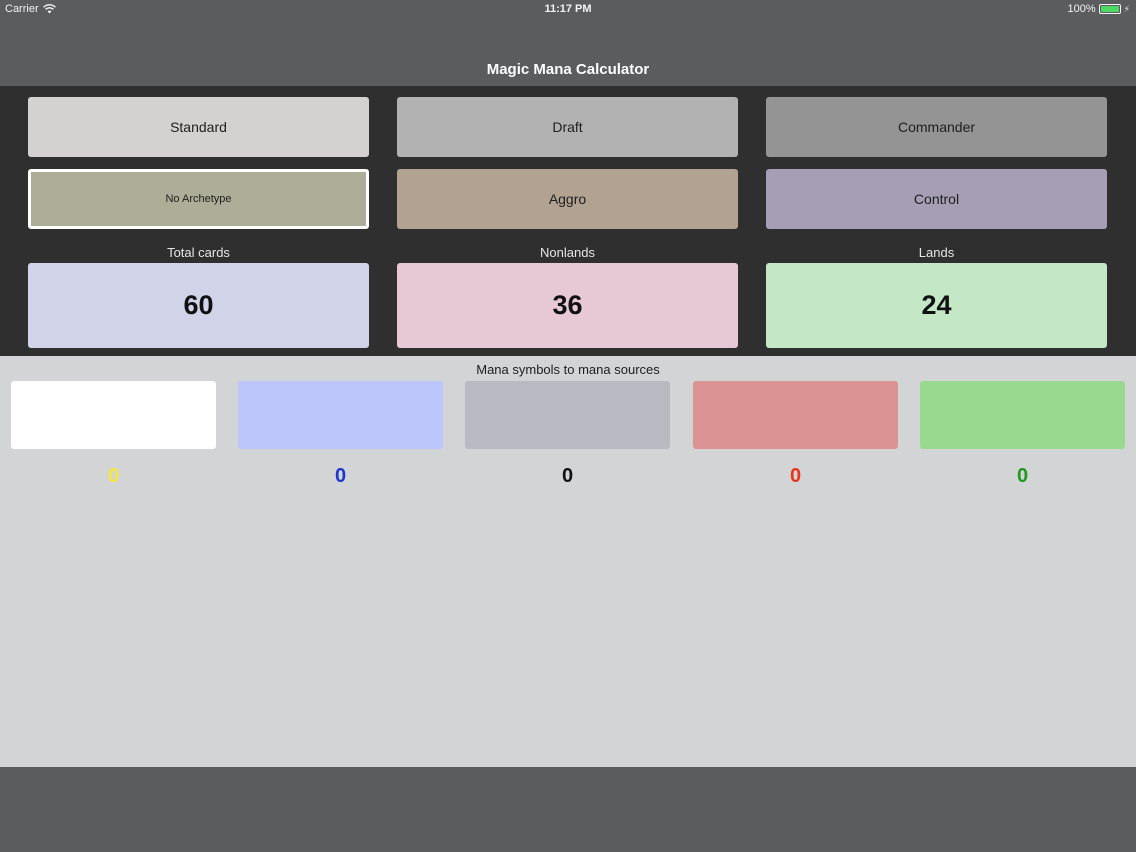 The image size is (1136, 852). Describe the element at coordinates (568, 69) in the screenshot. I see `page-title: Magic Mana Calculator` at that location.